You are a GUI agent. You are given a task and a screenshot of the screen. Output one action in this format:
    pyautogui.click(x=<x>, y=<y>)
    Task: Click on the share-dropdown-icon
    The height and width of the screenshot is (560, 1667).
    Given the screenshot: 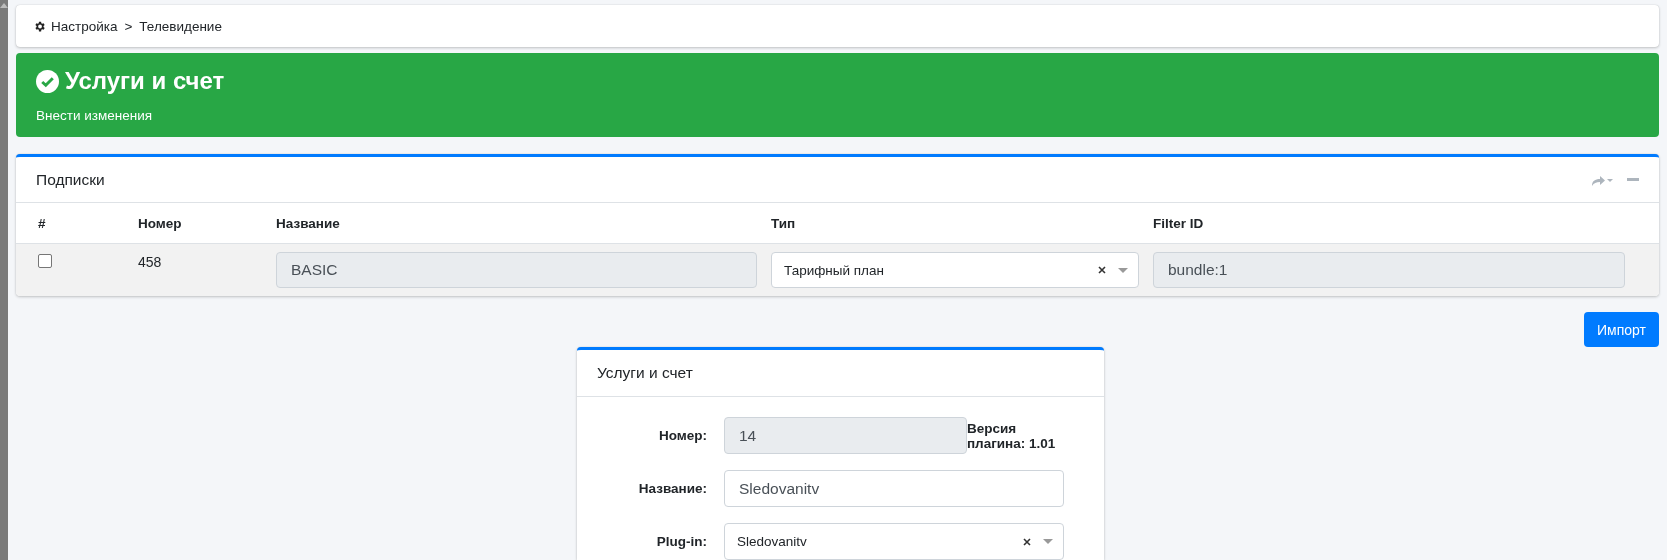 What is the action you would take?
    pyautogui.click(x=1602, y=179)
    